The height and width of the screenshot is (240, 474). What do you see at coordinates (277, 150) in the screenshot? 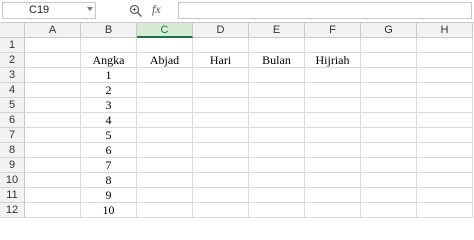
I see `cell-e8` at bounding box center [277, 150].